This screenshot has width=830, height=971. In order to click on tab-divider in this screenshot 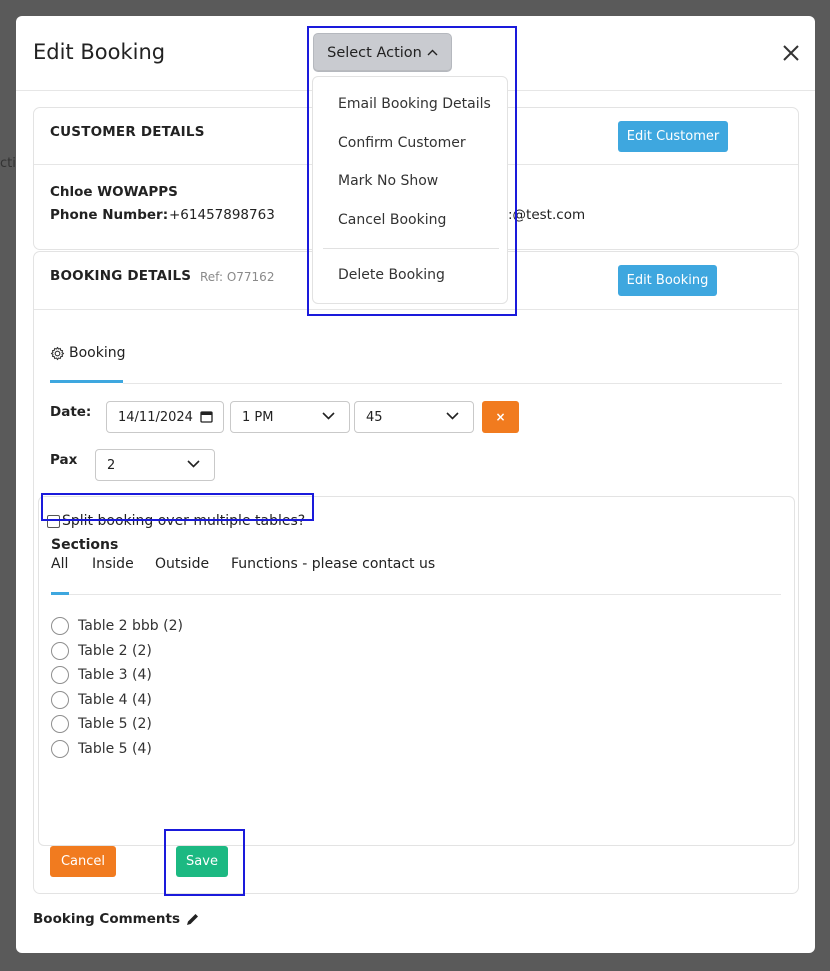, I will do `click(452, 383)`.